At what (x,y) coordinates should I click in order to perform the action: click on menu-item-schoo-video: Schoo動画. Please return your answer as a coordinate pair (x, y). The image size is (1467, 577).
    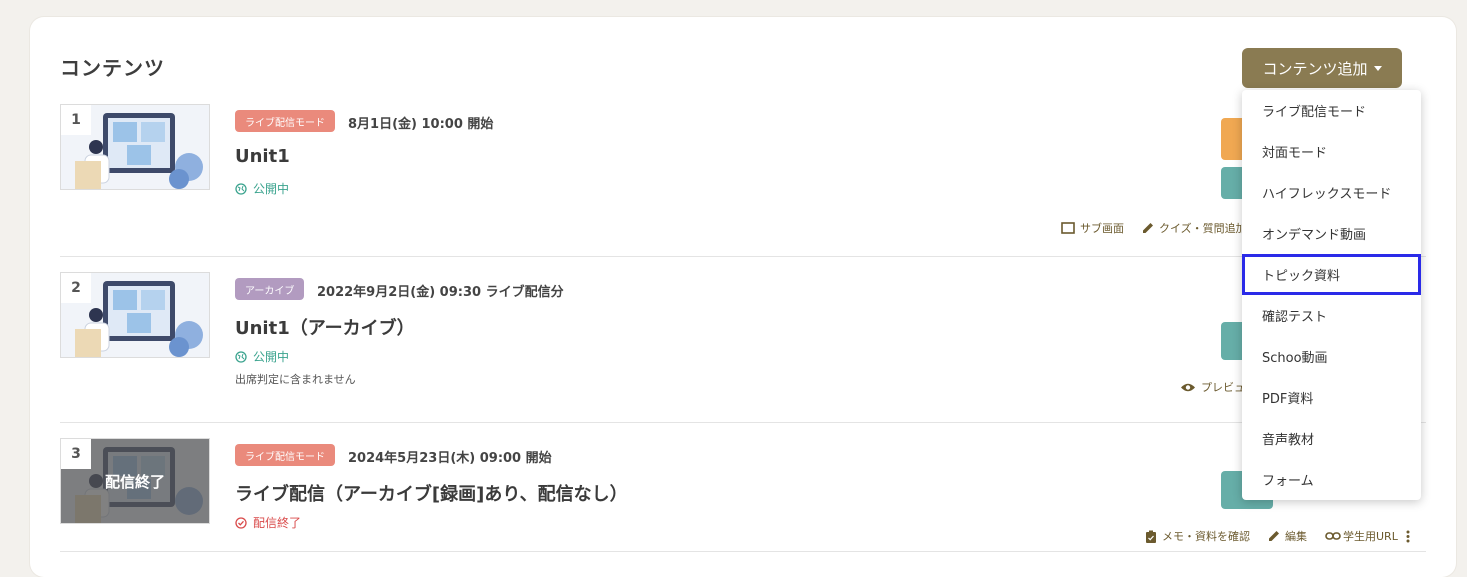
    Looking at the image, I should click on (1331, 356).